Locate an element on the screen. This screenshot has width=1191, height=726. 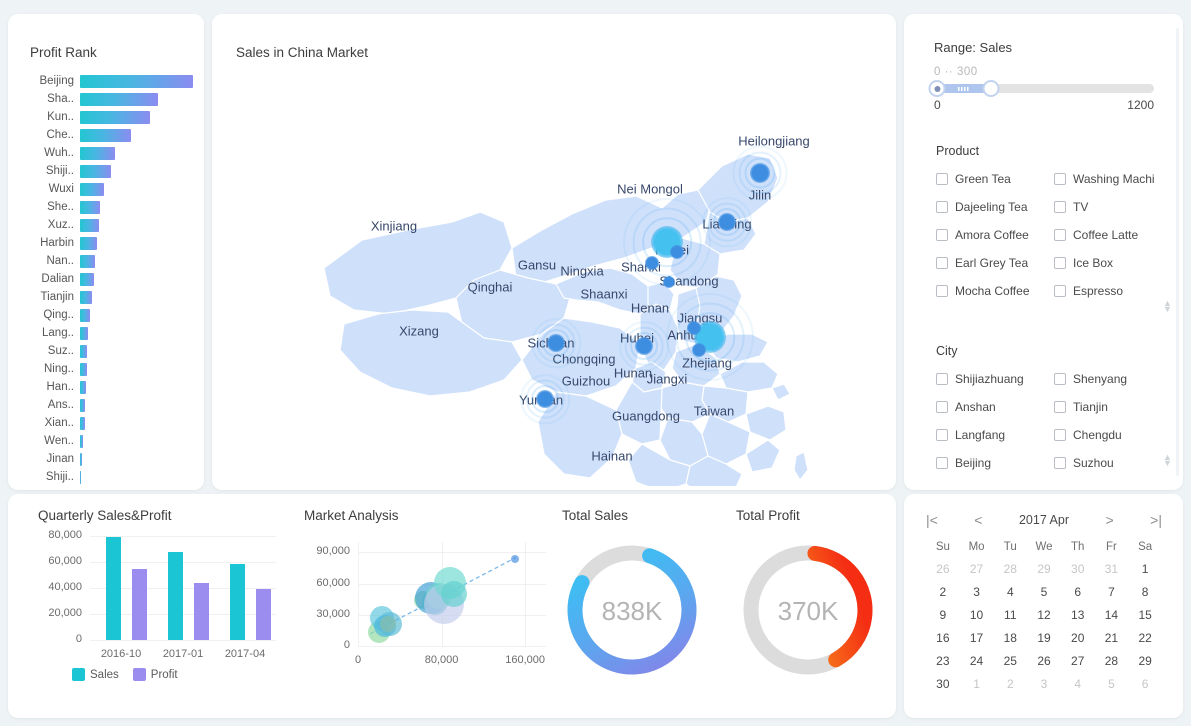
rank-row: Beijing is located at coordinates (106, 81).